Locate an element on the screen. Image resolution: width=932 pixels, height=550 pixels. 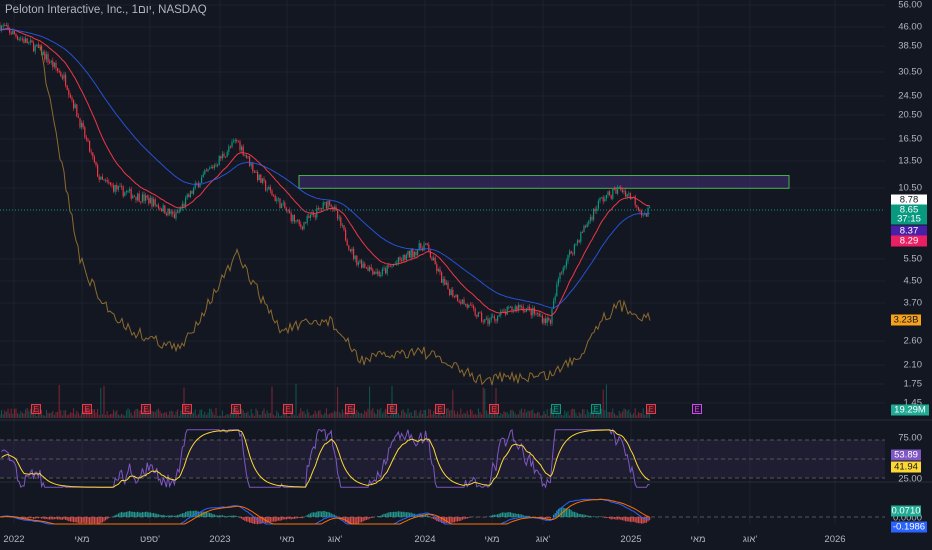
resistance-zone is located at coordinates (544, 182).